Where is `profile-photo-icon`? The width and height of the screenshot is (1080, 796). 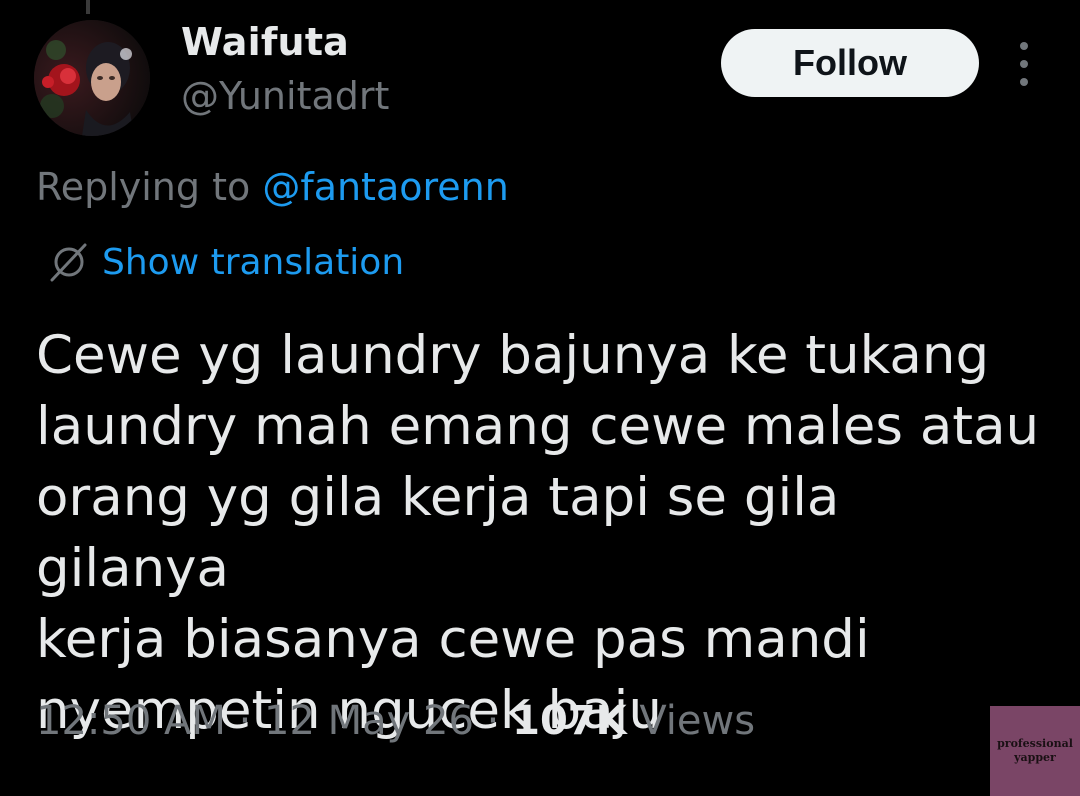 profile-photo-icon is located at coordinates (92, 78).